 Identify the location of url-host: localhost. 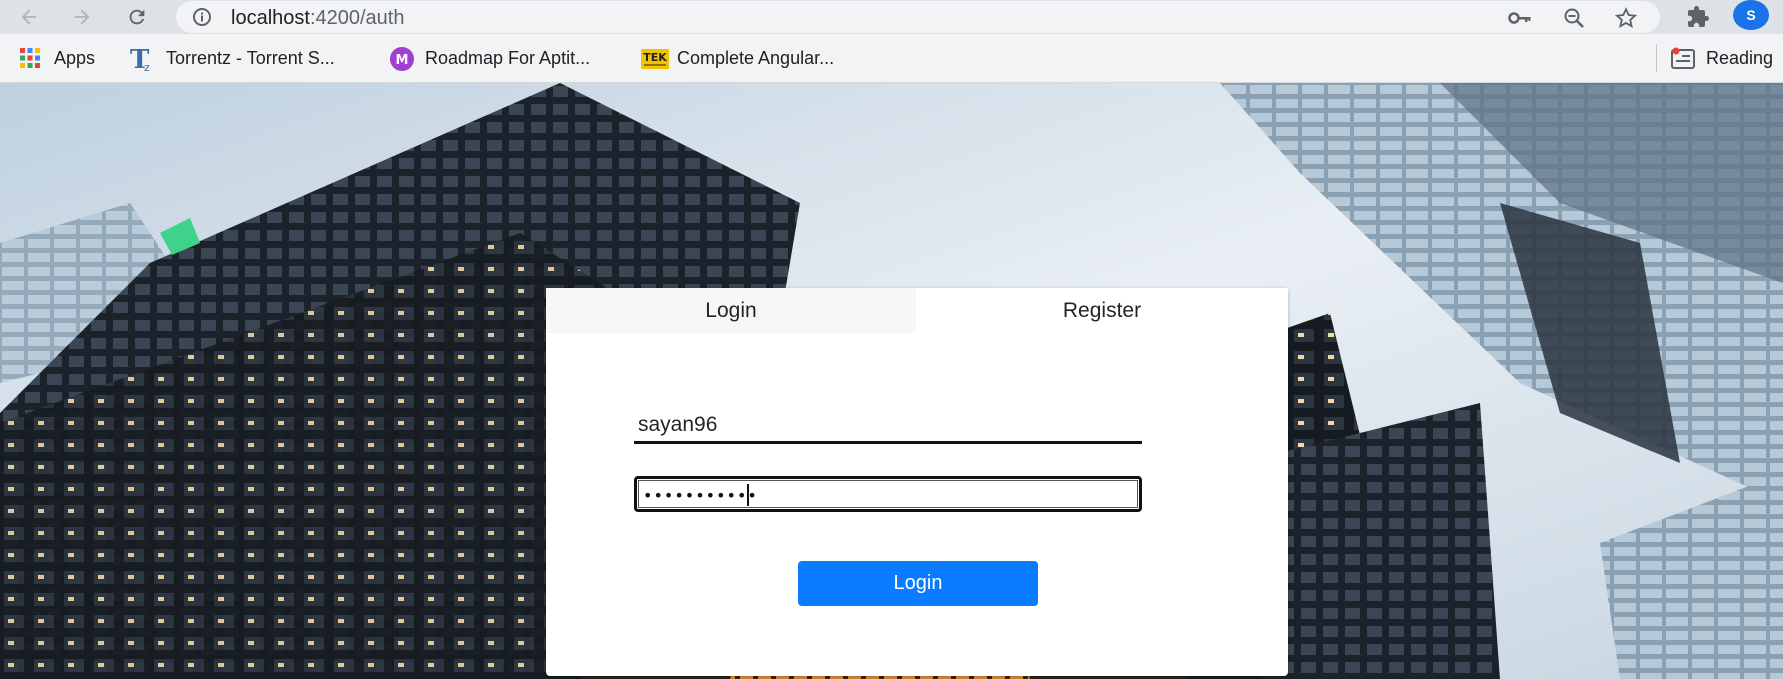
(270, 18).